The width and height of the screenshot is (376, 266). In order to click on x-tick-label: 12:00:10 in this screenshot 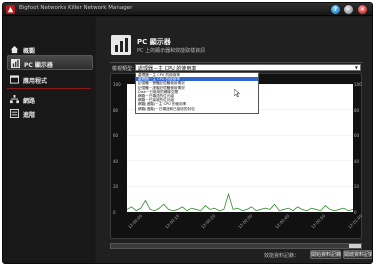, I will do `click(171, 221)`.